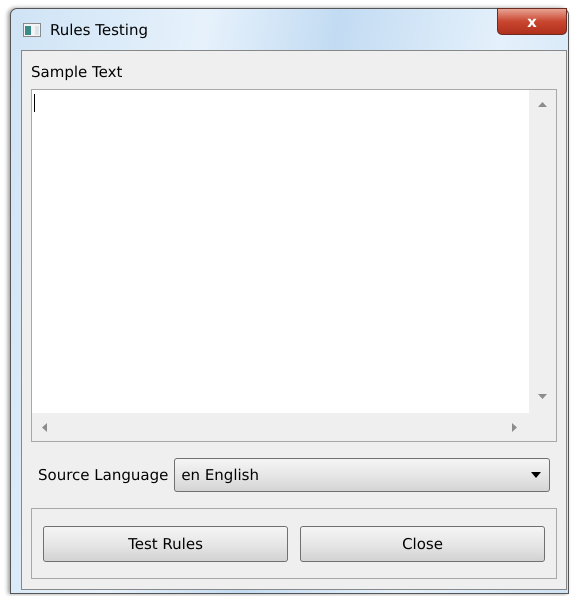 This screenshot has height=596, width=571. What do you see at coordinates (165, 544) in the screenshot?
I see `dialog-button: Test Rules` at bounding box center [165, 544].